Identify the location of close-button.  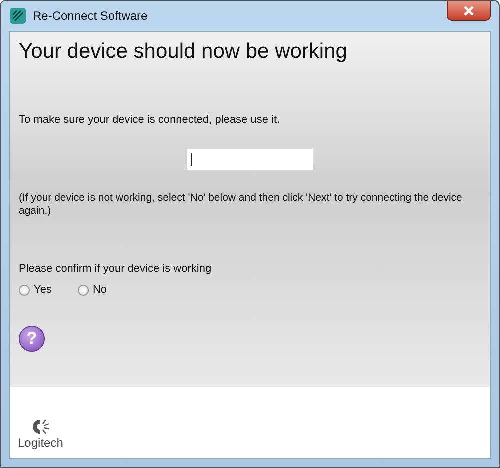
(469, 11).